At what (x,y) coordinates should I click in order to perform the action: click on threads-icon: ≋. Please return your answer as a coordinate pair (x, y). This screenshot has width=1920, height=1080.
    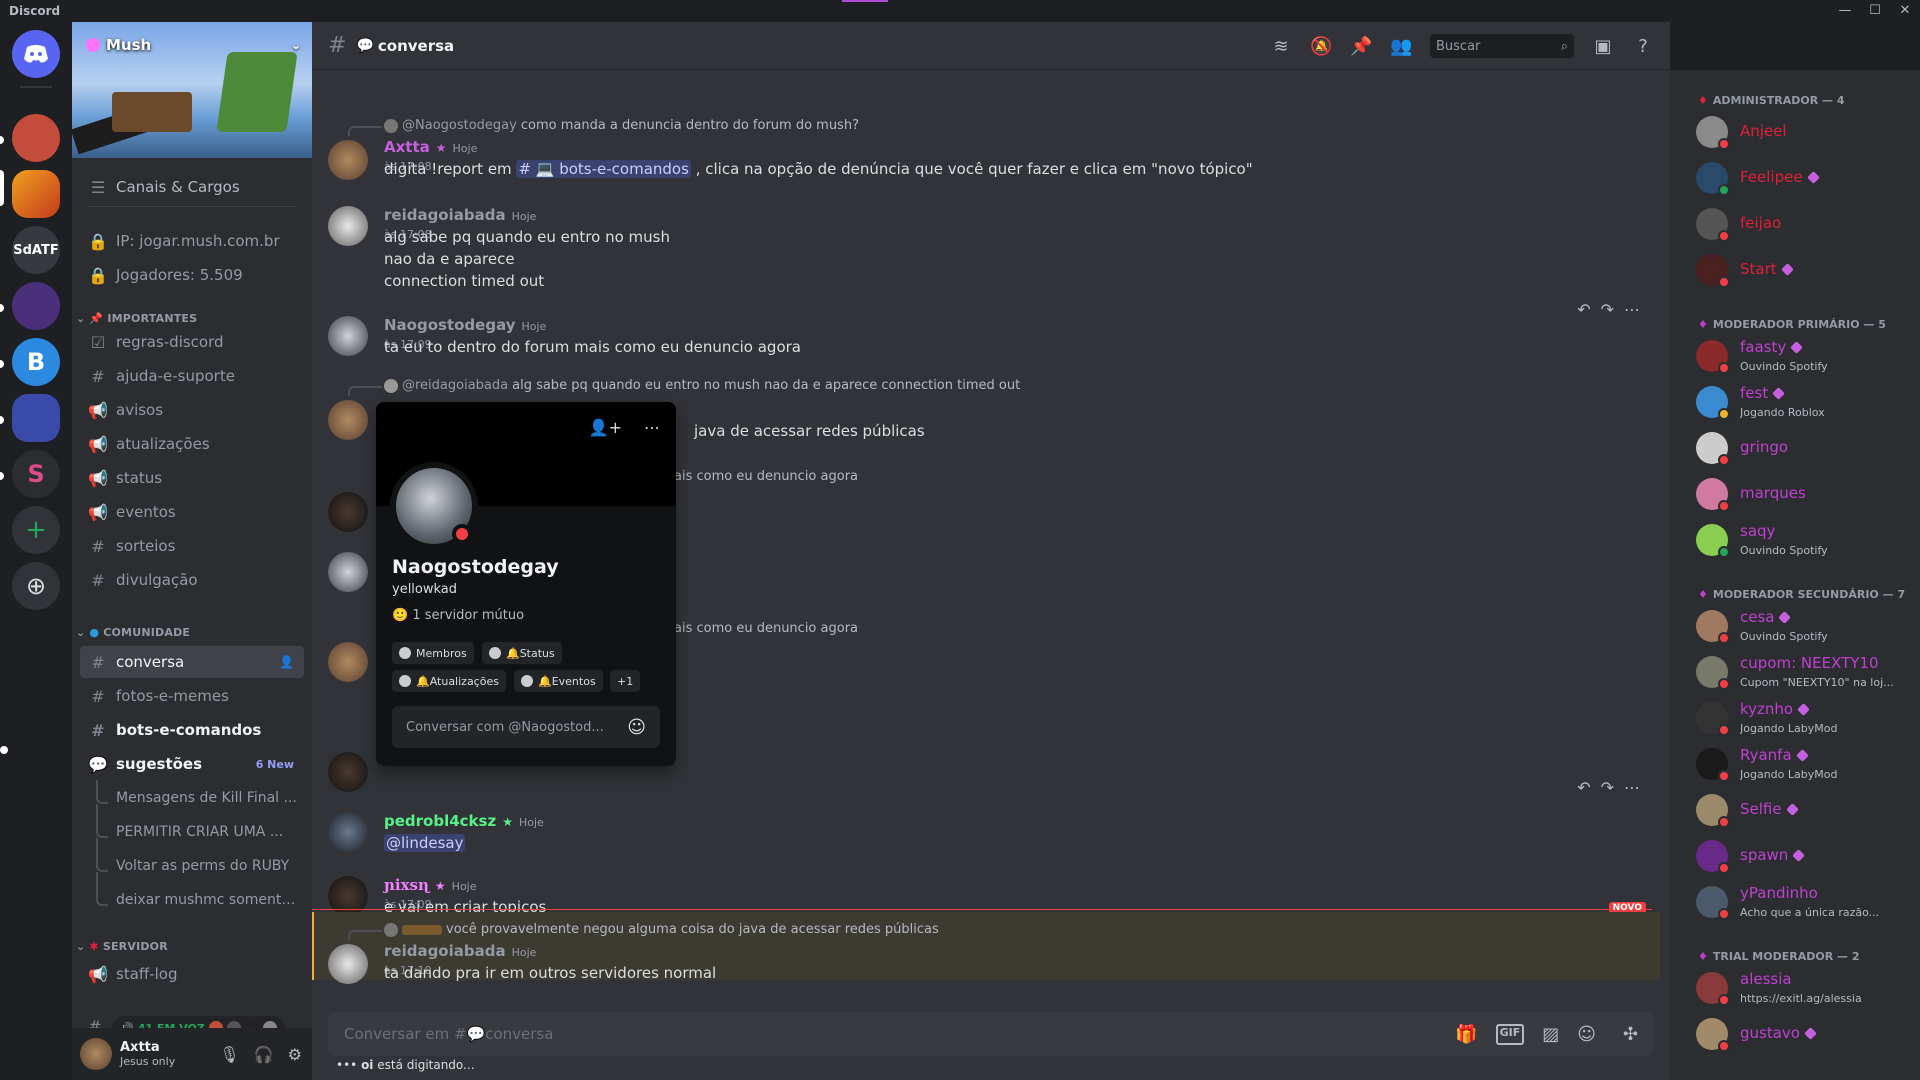
    Looking at the image, I should click on (1281, 46).